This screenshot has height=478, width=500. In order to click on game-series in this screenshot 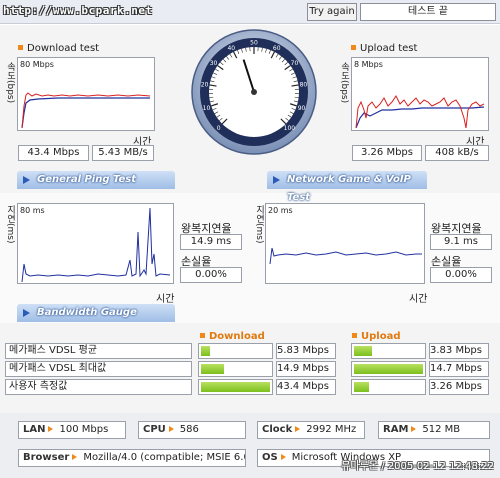, I will do `click(345, 256)`.